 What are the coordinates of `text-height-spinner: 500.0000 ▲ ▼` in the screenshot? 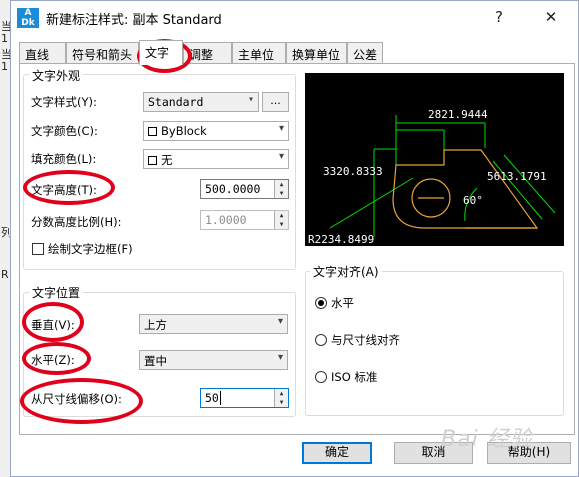 It's located at (244, 189).